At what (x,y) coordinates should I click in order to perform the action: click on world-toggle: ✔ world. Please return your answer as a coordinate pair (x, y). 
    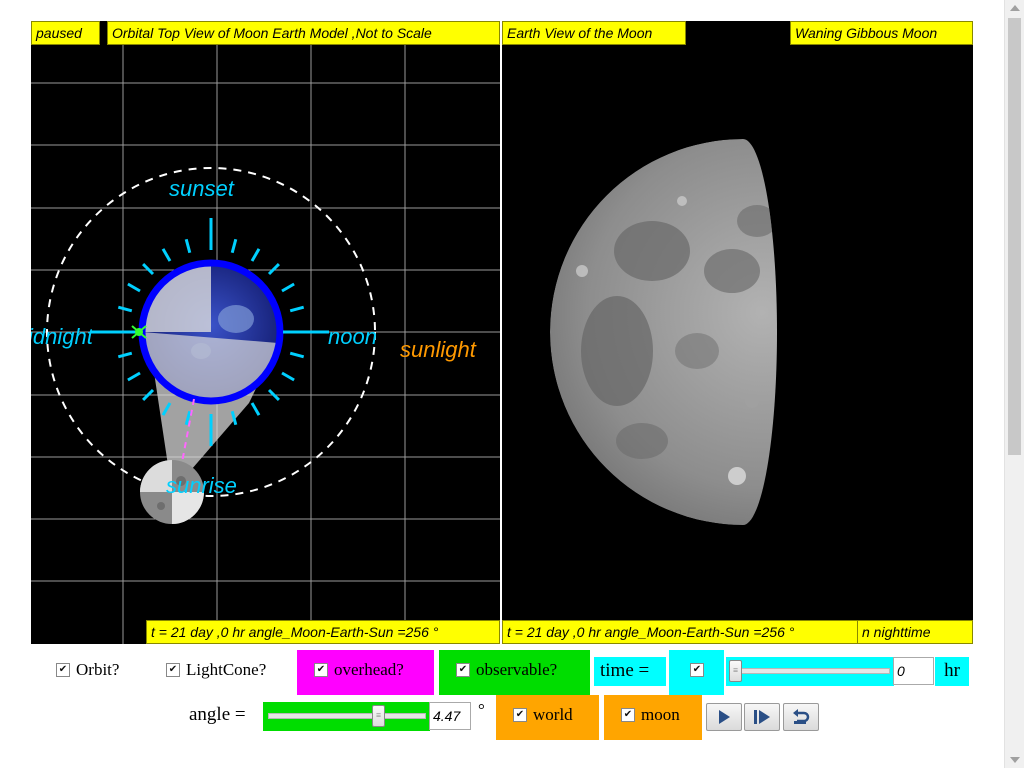
    Looking at the image, I should click on (547, 717).